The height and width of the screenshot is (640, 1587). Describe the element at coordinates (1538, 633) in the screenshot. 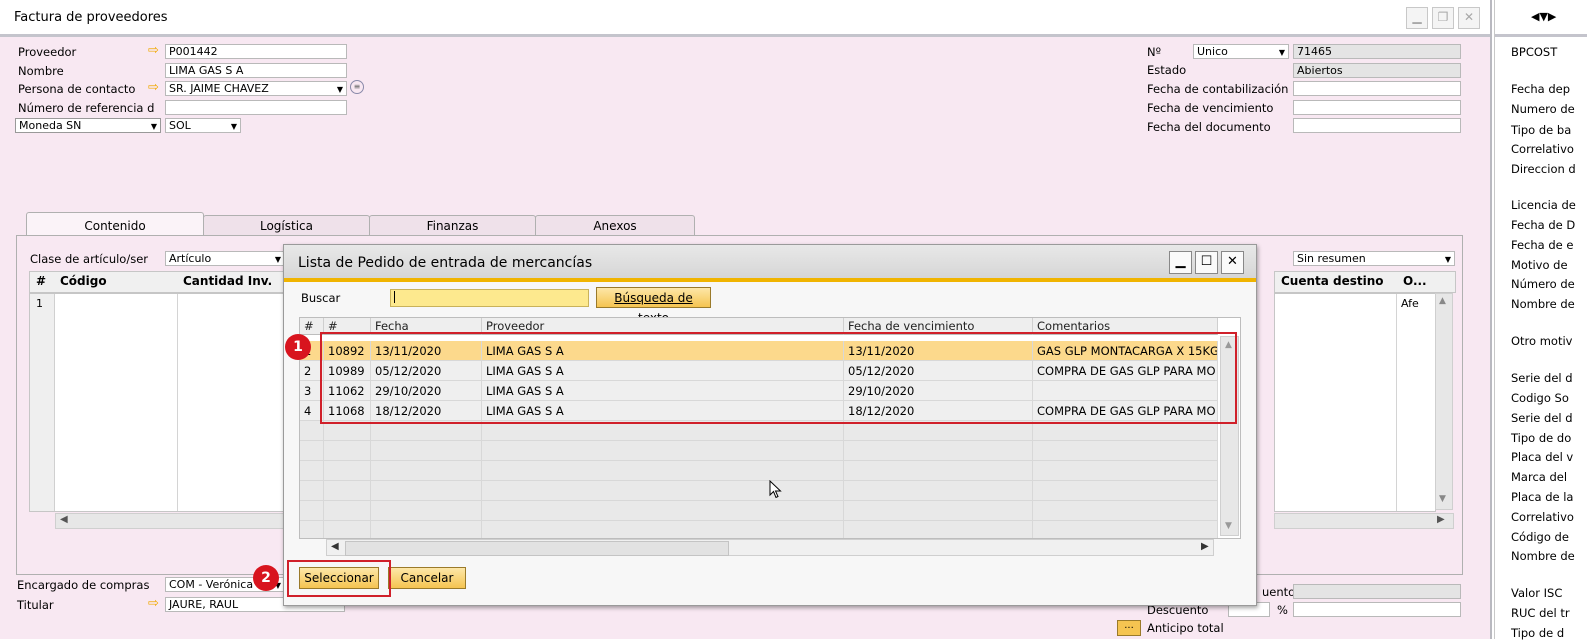

I see `side-label: Tipo de d` at that location.